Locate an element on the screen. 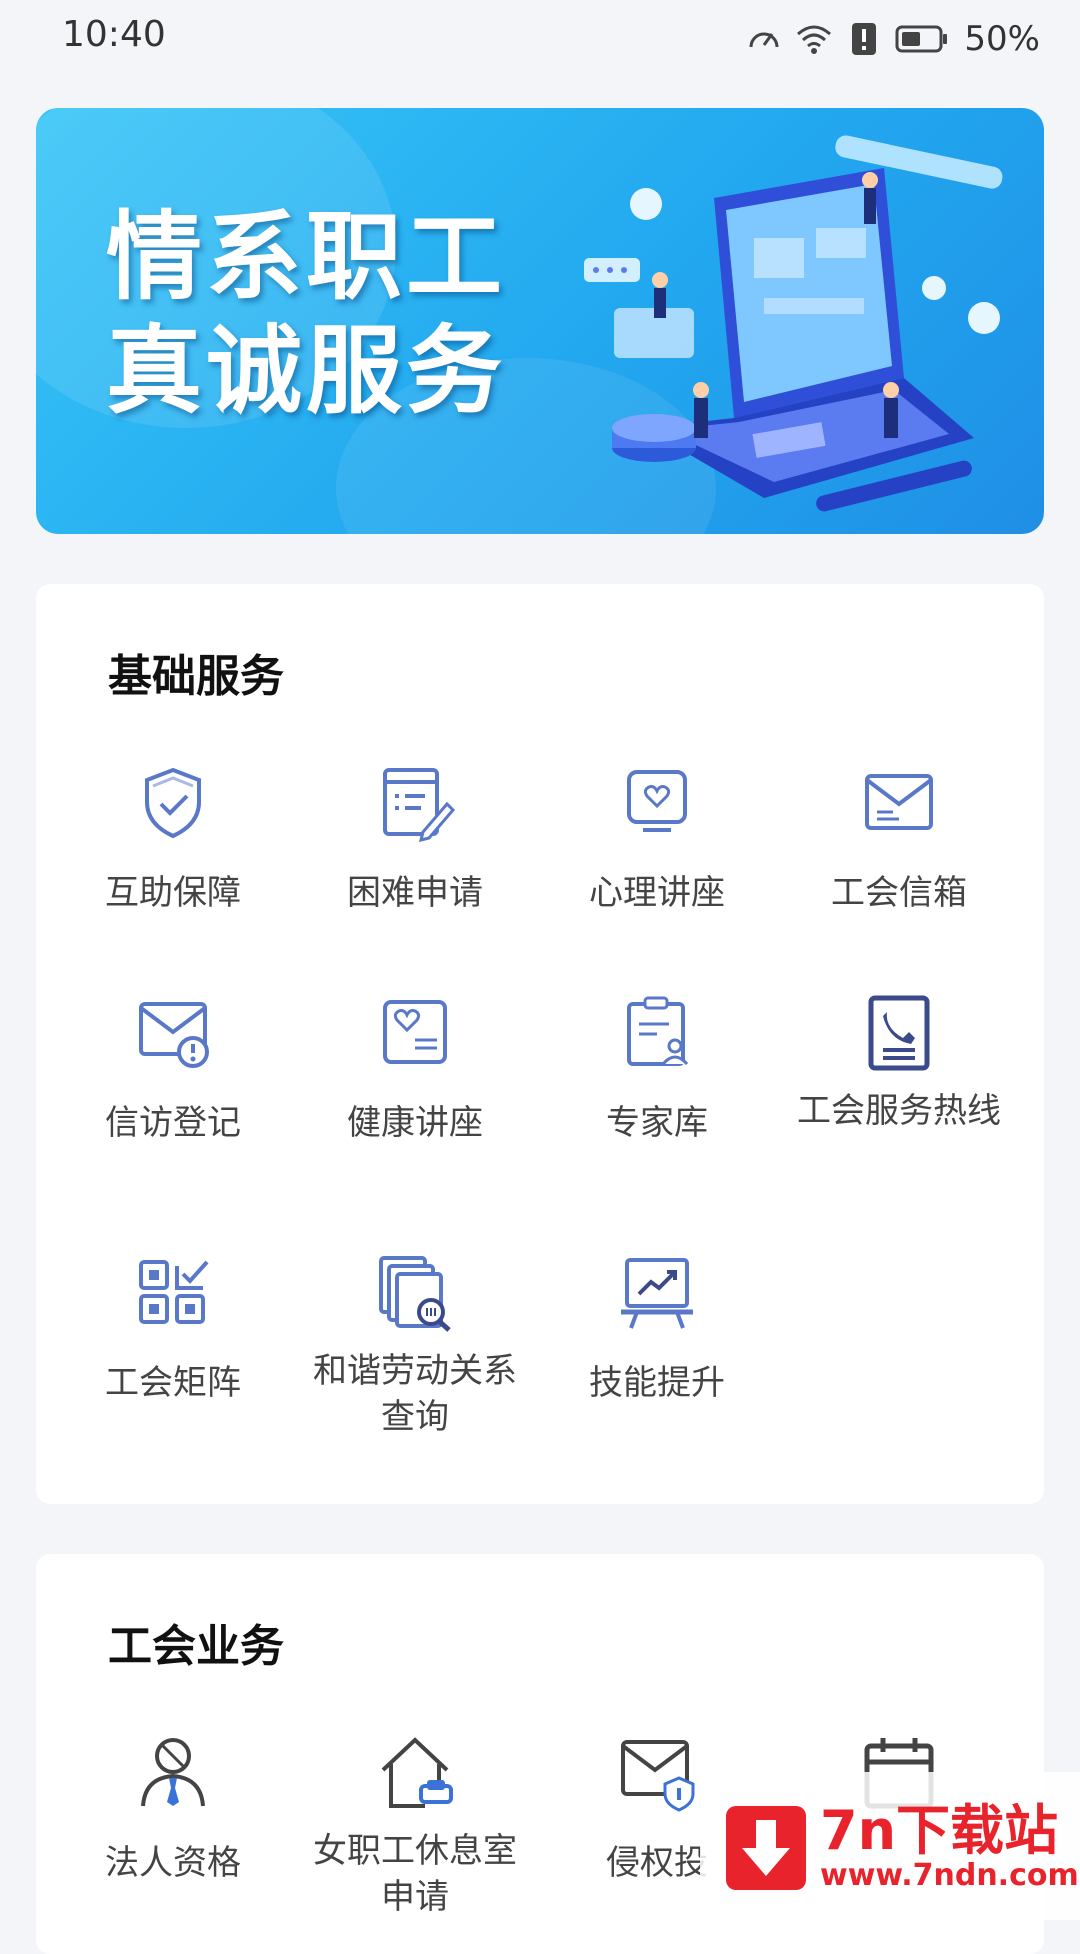 The image size is (1080, 1954). service-label: 心理讲座 is located at coordinates (657, 893).